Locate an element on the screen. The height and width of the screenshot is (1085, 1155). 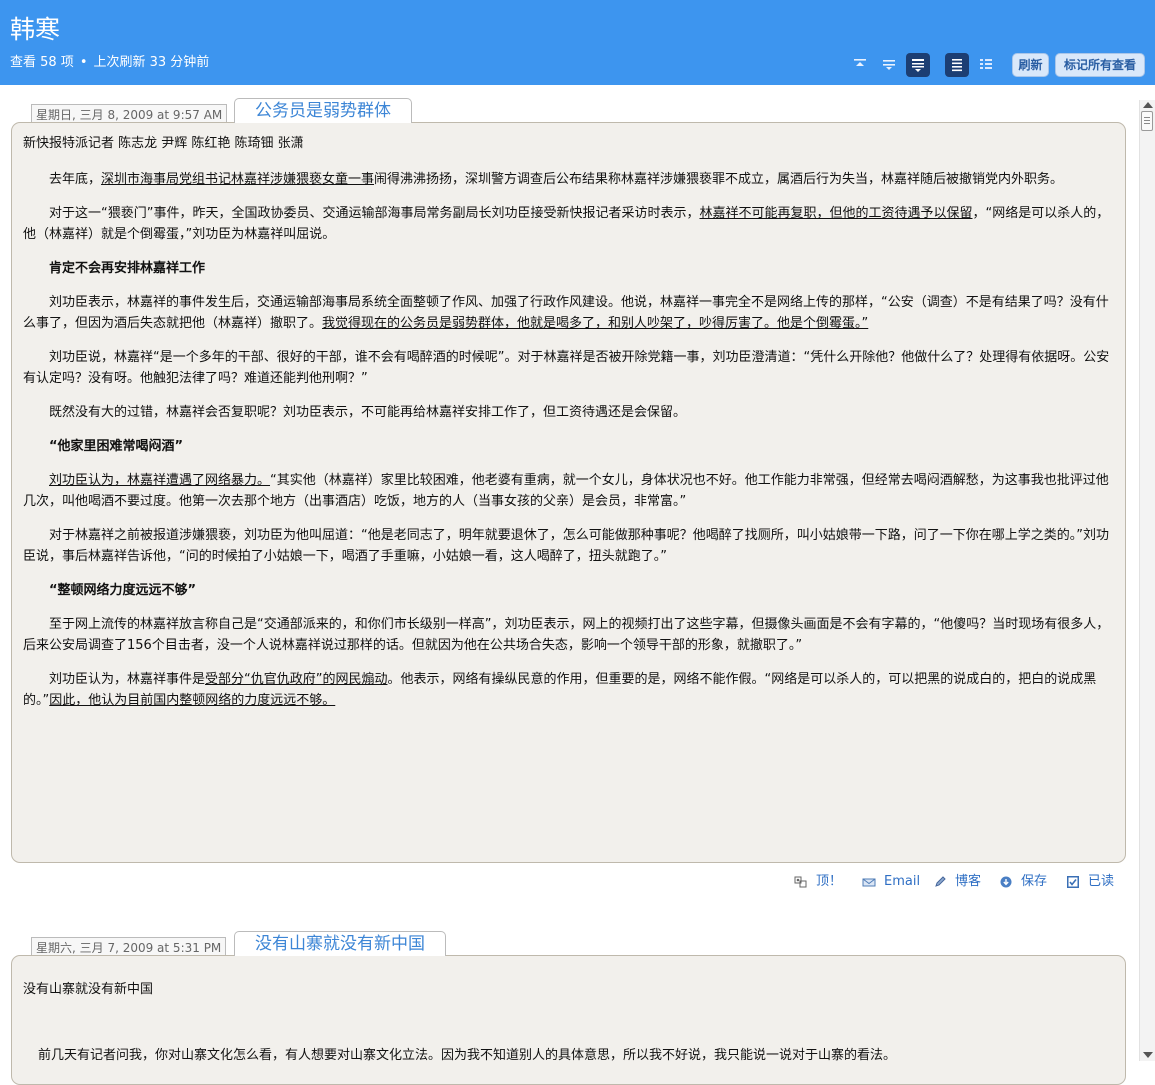
envelope-icon is located at coordinates (869, 882).